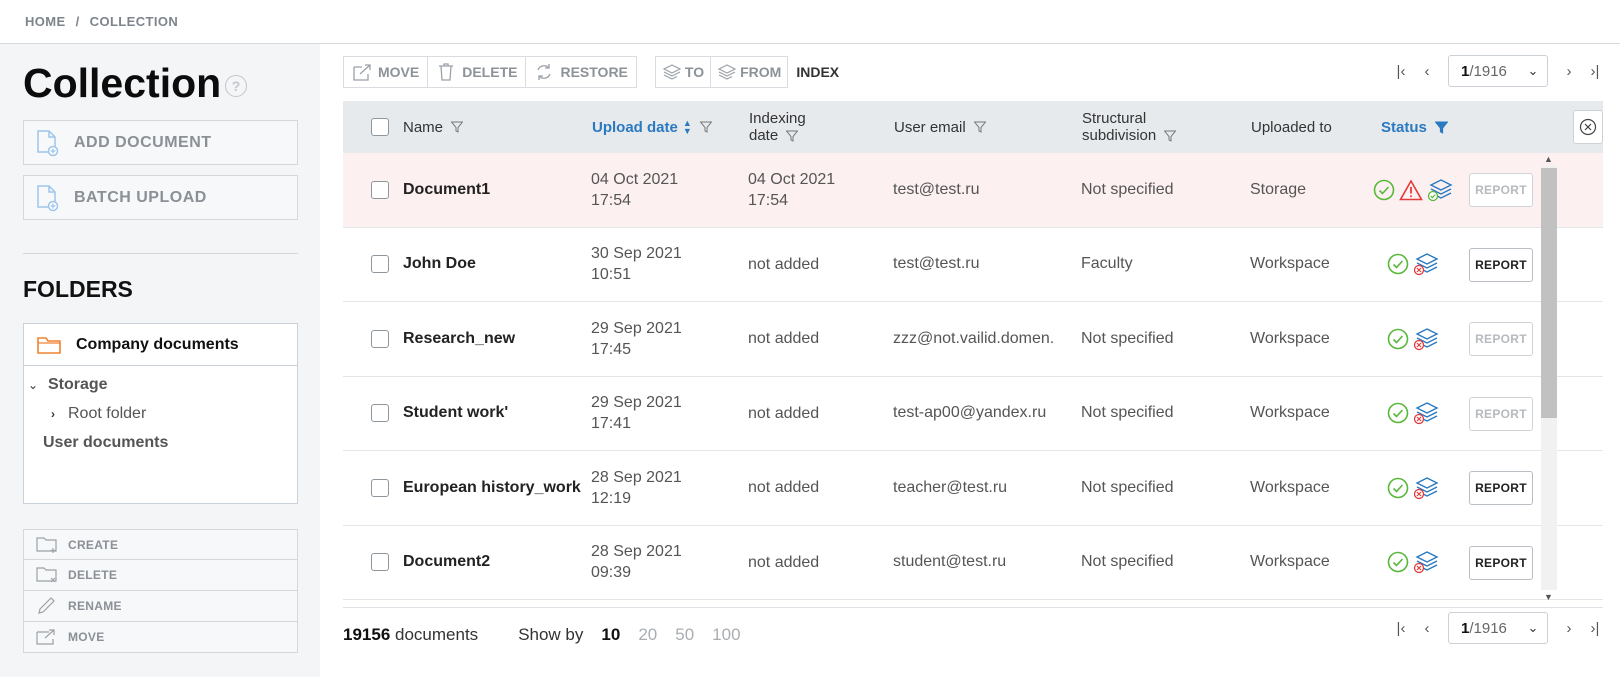 Image resolution: width=1620 pixels, height=677 pixels. What do you see at coordinates (684, 72) in the screenshot?
I see `index-to-button: TO` at bounding box center [684, 72].